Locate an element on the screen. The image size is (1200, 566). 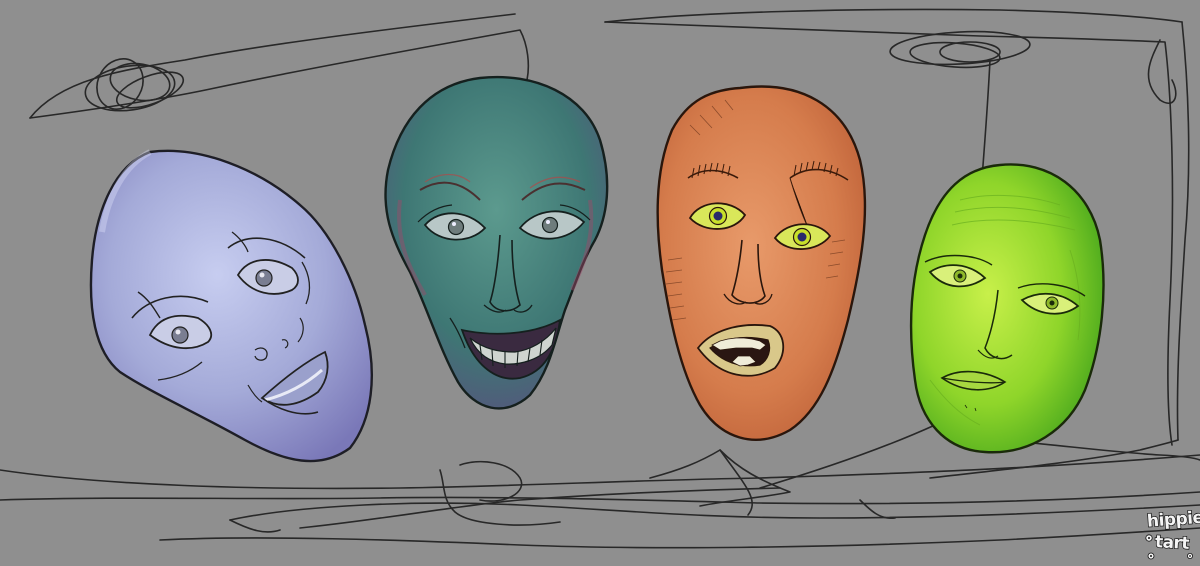
signature-line-1: hippie is located at coordinates (1173, 519).